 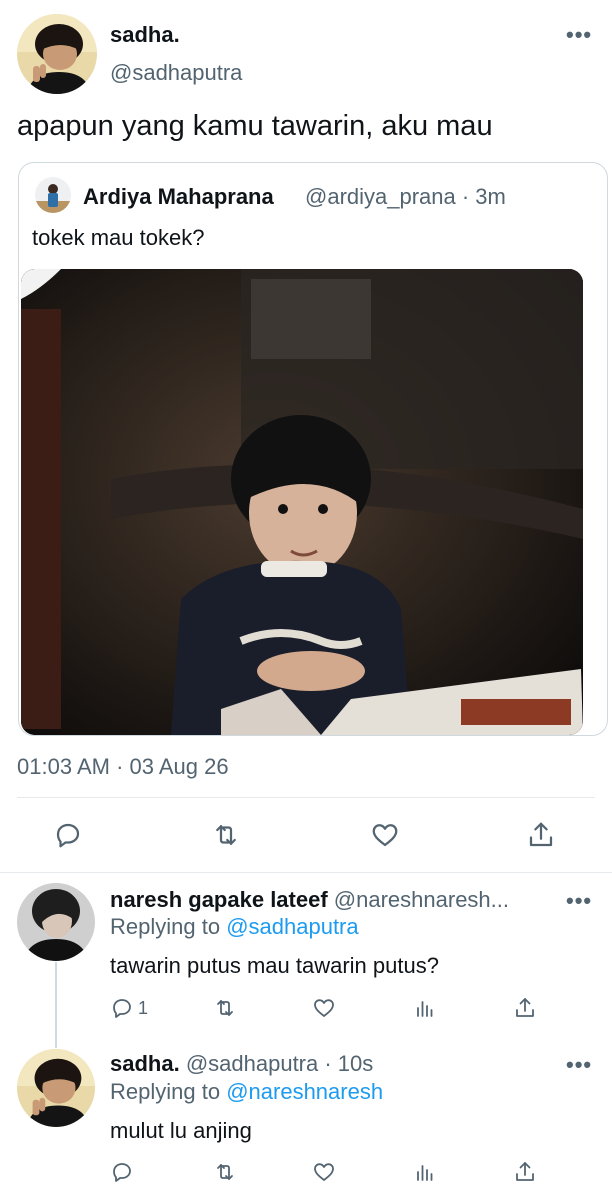 What do you see at coordinates (304, 1091) in the screenshot?
I see `mention-link: @nareshnaresh` at bounding box center [304, 1091].